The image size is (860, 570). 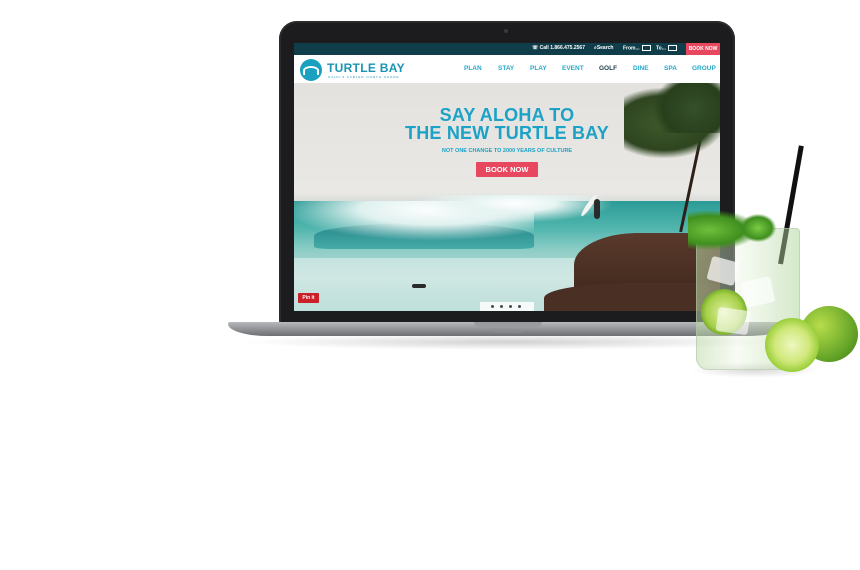 I want to click on call-text: Call 1.866.475.2567, so click(x=562, y=48).